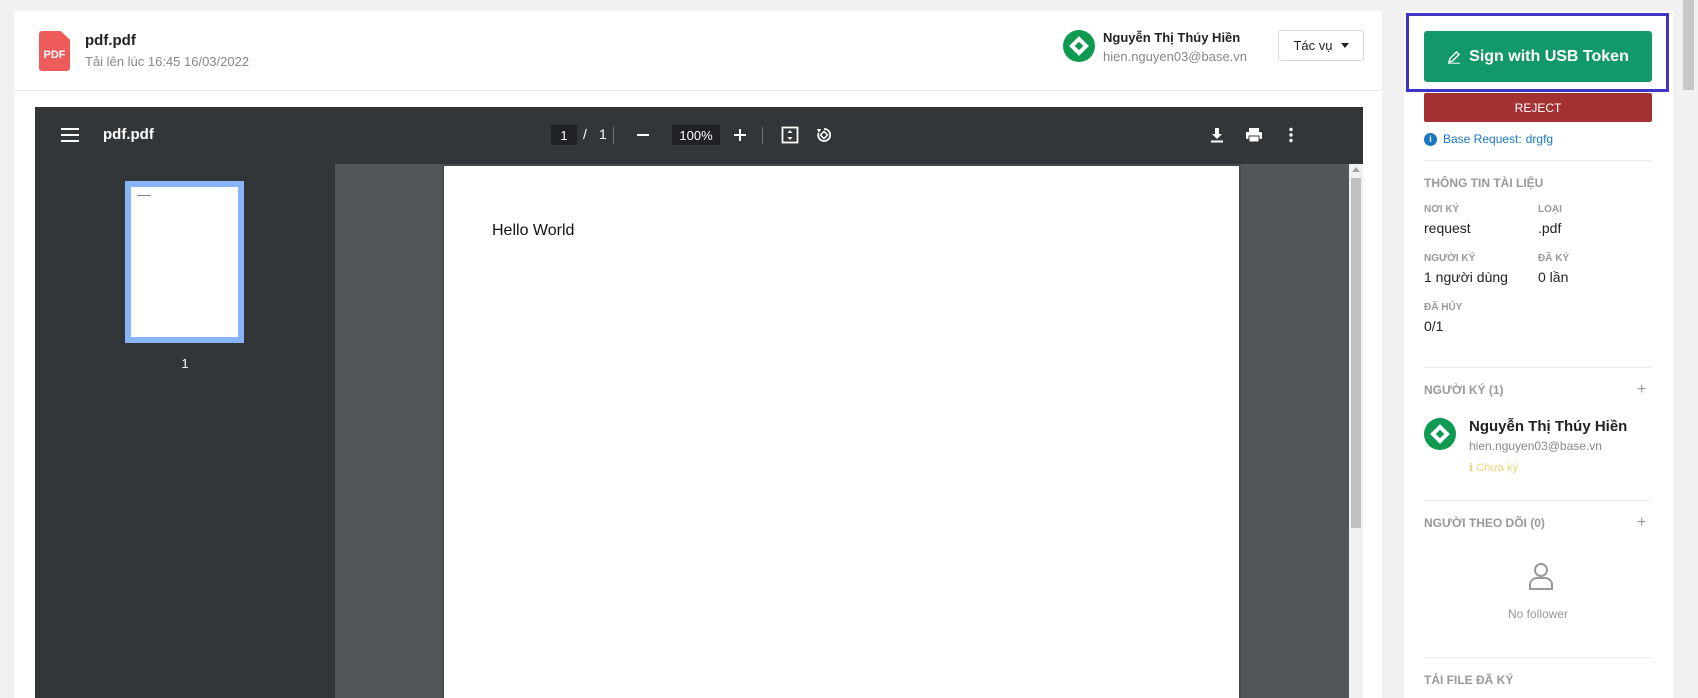 The height and width of the screenshot is (698, 1698). What do you see at coordinates (1344, 45) in the screenshot?
I see `caret-down-icon` at bounding box center [1344, 45].